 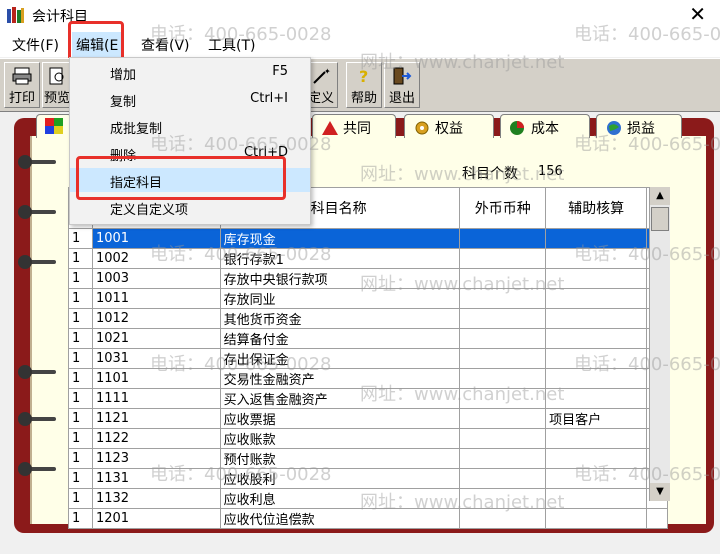 I want to click on menu-item-batch-copy: 成批复制, so click(x=190, y=126).